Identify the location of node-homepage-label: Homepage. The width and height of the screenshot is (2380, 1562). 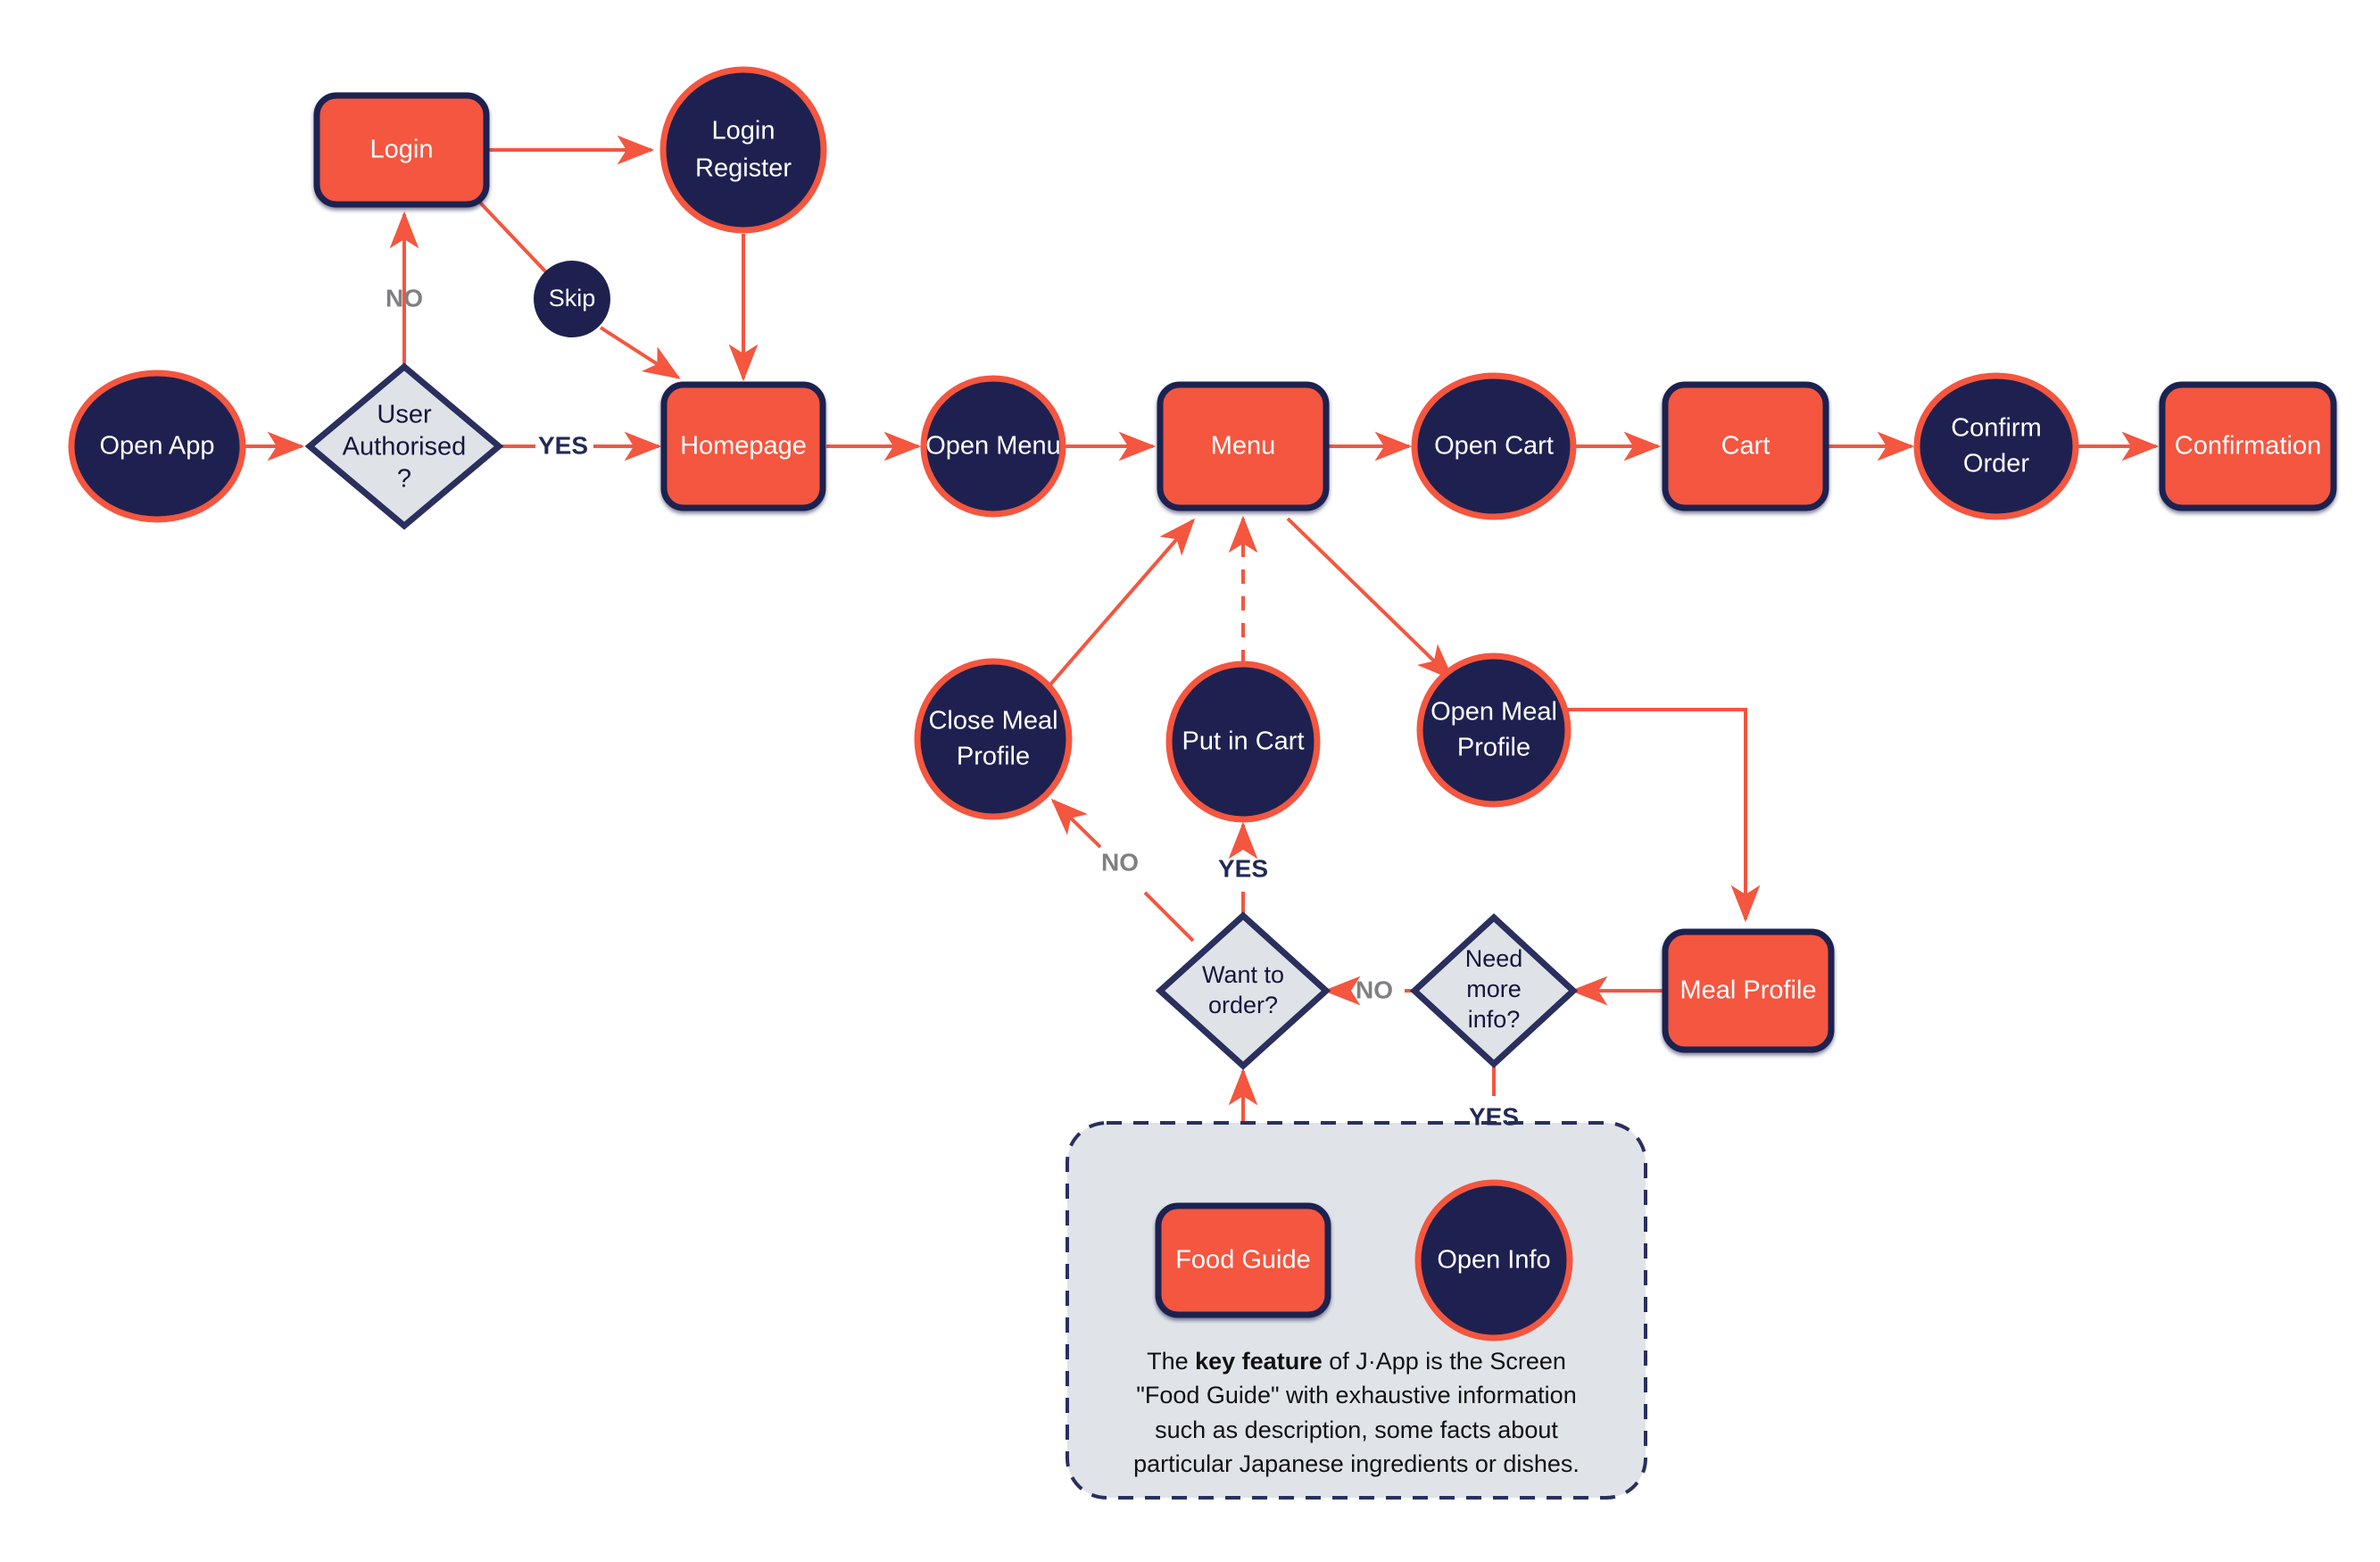
(743, 446).